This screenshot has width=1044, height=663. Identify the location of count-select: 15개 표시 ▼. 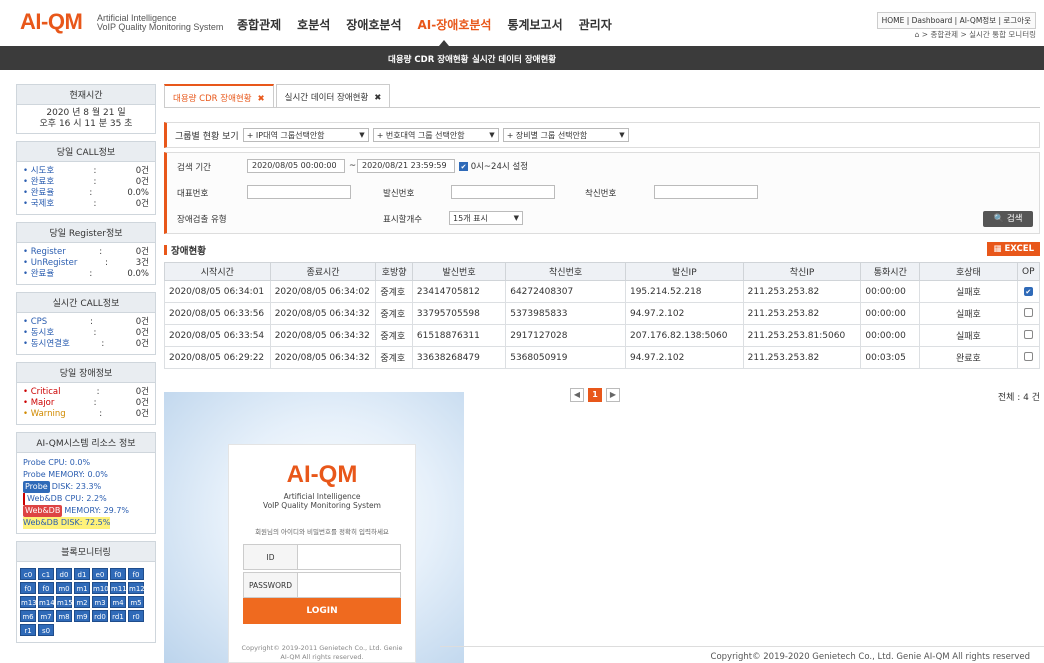
(486, 218).